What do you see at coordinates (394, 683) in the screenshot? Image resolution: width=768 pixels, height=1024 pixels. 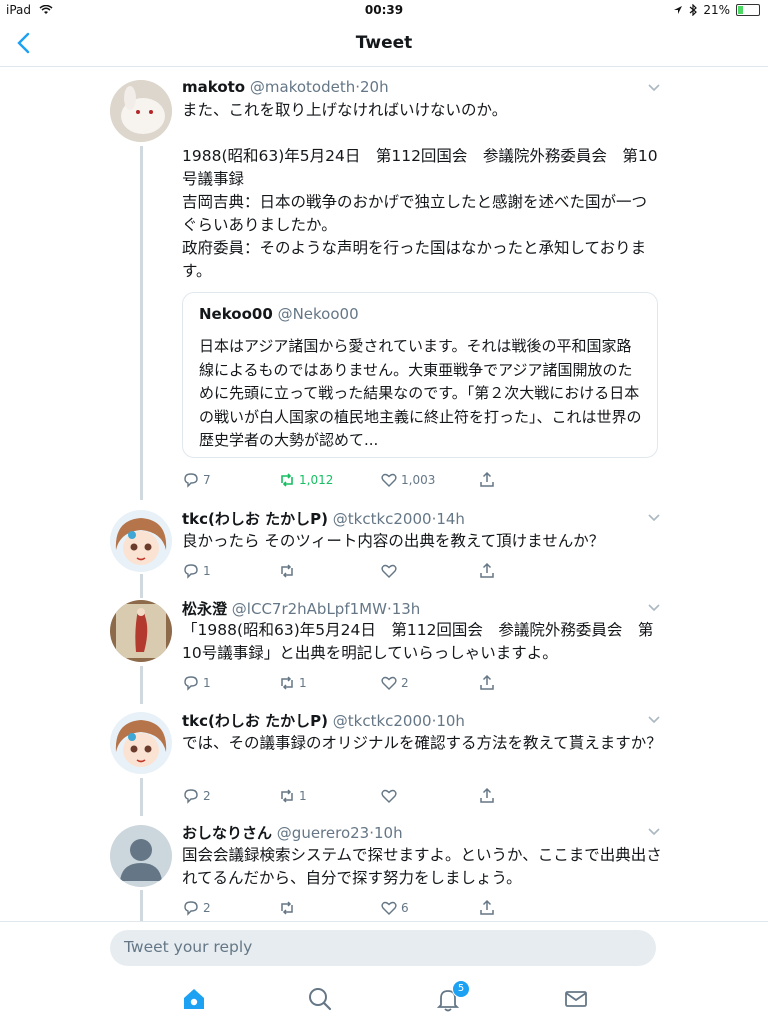 I see `like-button: 2` at bounding box center [394, 683].